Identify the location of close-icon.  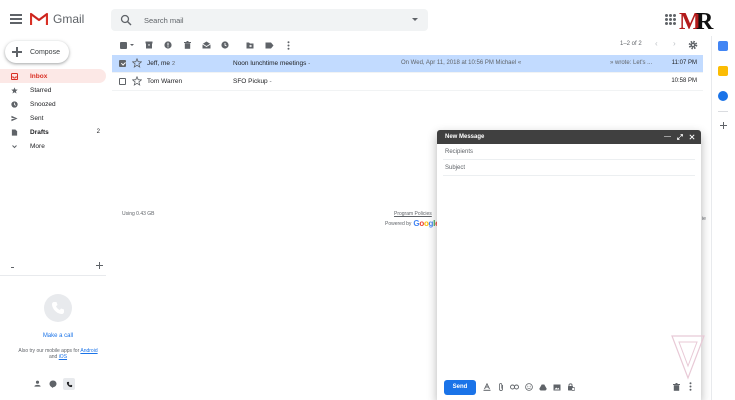
(691, 136).